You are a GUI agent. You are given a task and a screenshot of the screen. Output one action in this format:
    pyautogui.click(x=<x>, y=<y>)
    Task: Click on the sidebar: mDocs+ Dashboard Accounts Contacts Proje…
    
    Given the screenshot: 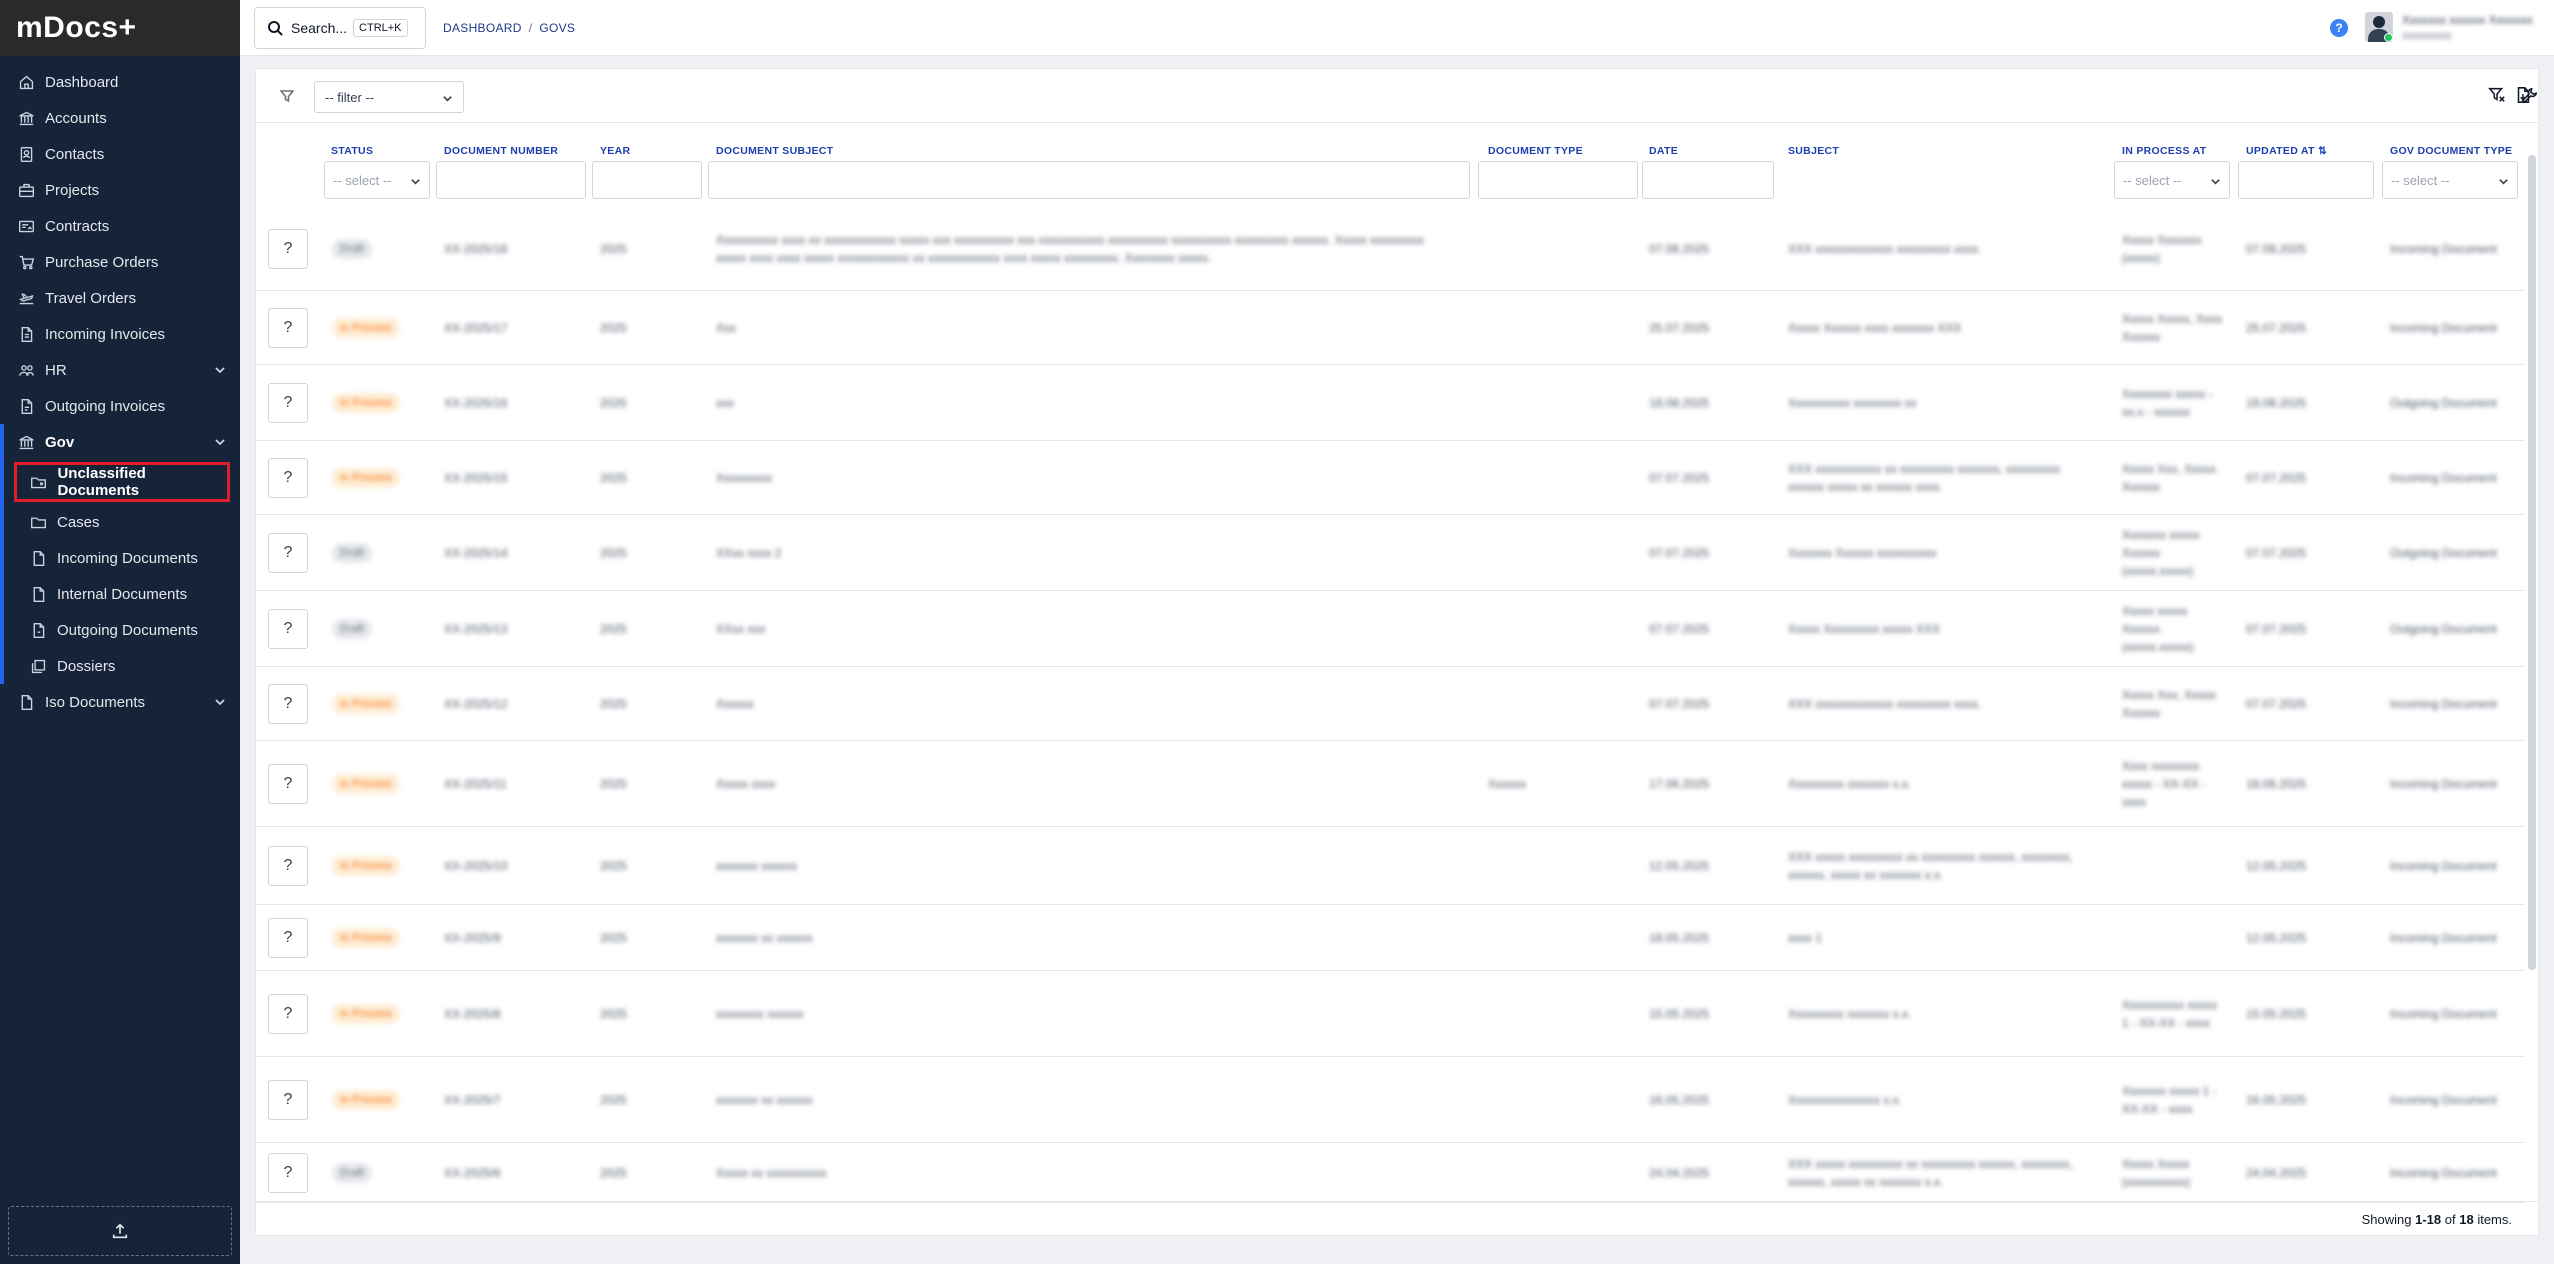 What is the action you would take?
    pyautogui.click(x=120, y=632)
    